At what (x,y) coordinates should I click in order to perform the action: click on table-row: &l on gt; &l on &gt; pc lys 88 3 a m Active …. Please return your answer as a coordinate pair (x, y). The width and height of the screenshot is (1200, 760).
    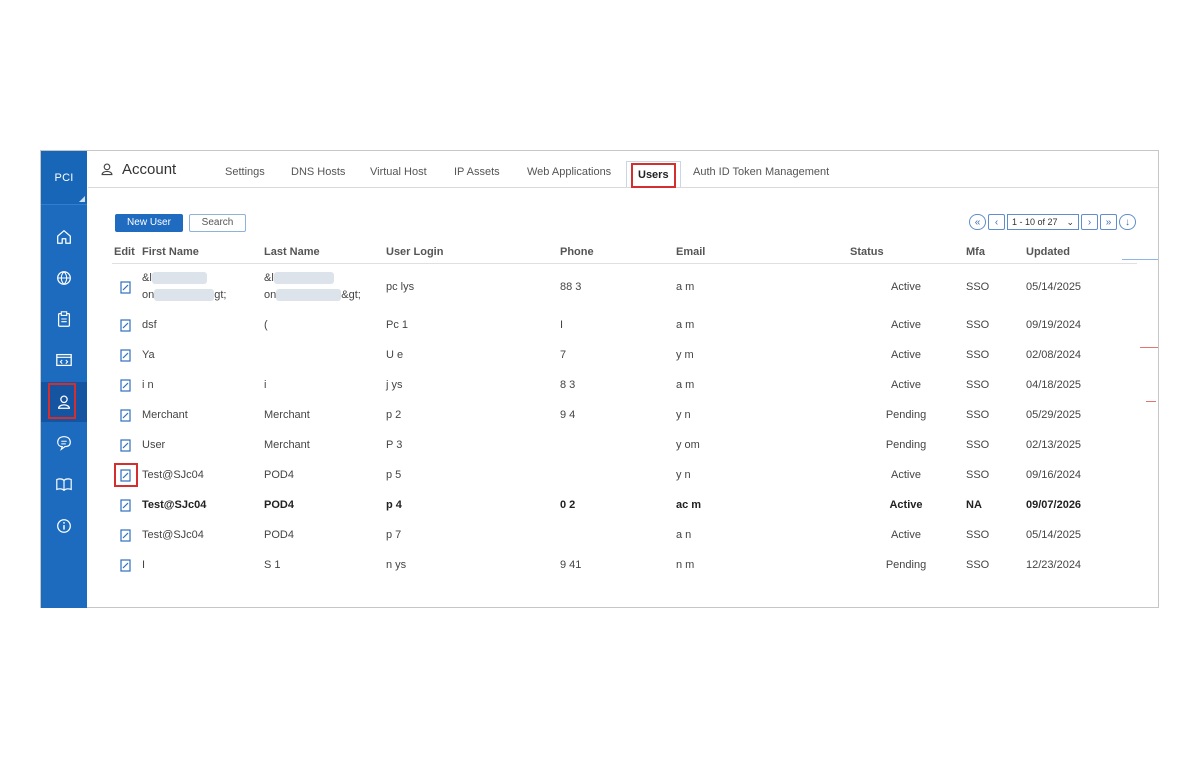
    Looking at the image, I should click on (624, 287).